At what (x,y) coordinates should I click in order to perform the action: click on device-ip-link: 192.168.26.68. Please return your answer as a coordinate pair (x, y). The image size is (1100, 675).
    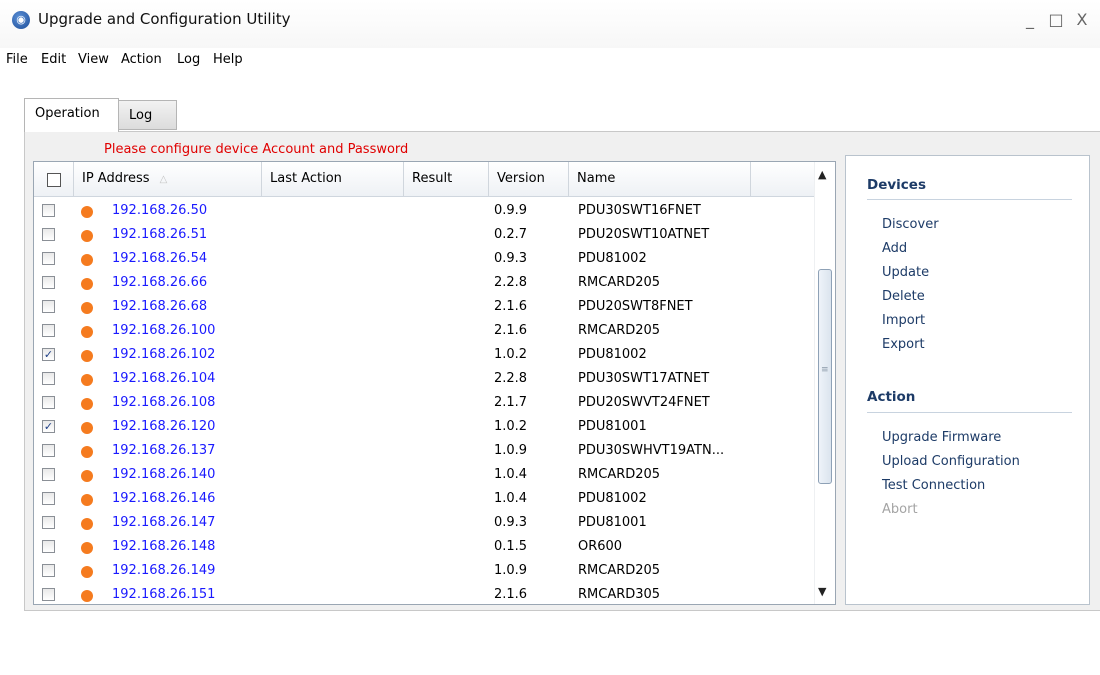
    Looking at the image, I should click on (159, 306).